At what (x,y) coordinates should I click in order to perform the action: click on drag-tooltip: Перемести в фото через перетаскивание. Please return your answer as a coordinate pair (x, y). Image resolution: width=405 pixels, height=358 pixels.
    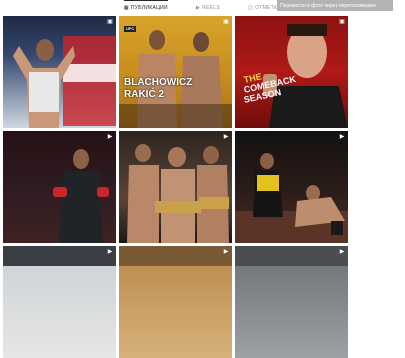
    Looking at the image, I should click on (335, 5).